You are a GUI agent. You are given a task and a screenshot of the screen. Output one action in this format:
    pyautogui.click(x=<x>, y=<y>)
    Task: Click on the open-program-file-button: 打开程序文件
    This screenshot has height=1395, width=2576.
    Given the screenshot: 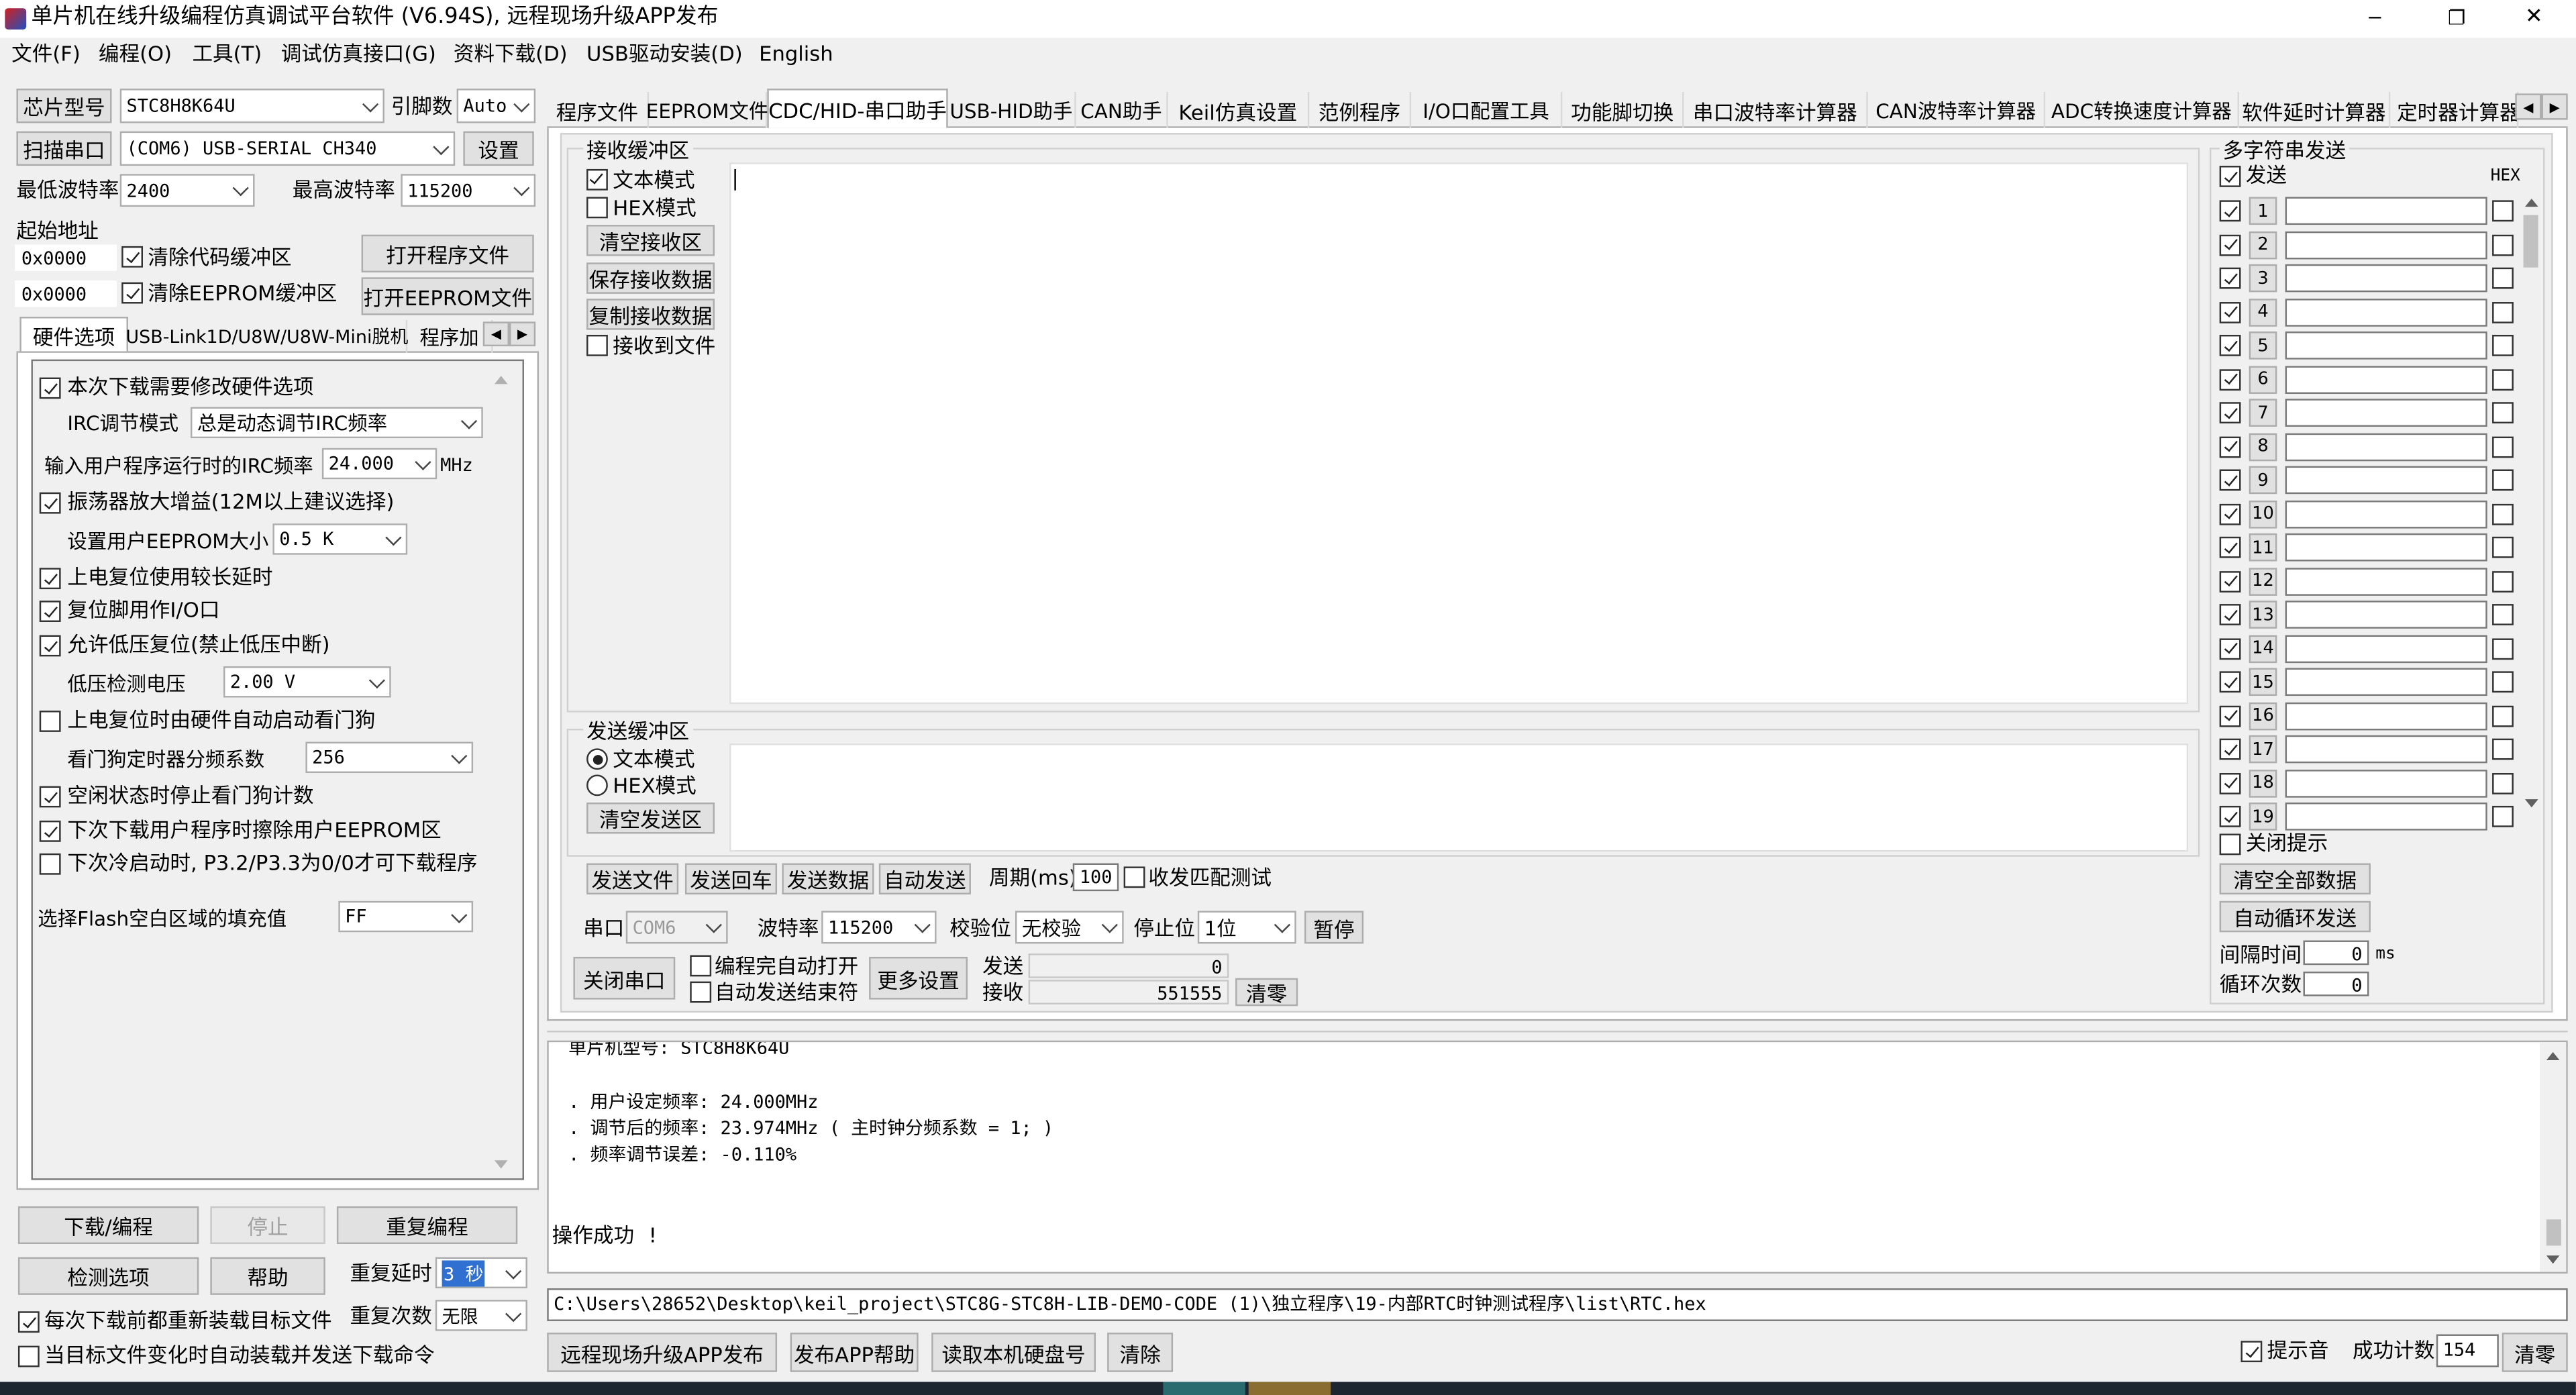 What is the action you would take?
    pyautogui.click(x=447, y=253)
    